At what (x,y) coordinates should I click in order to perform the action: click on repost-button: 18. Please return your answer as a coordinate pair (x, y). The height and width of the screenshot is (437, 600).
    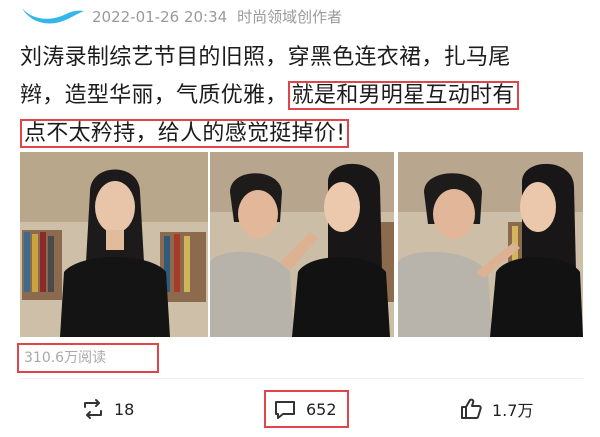
    Looking at the image, I should click on (107, 409).